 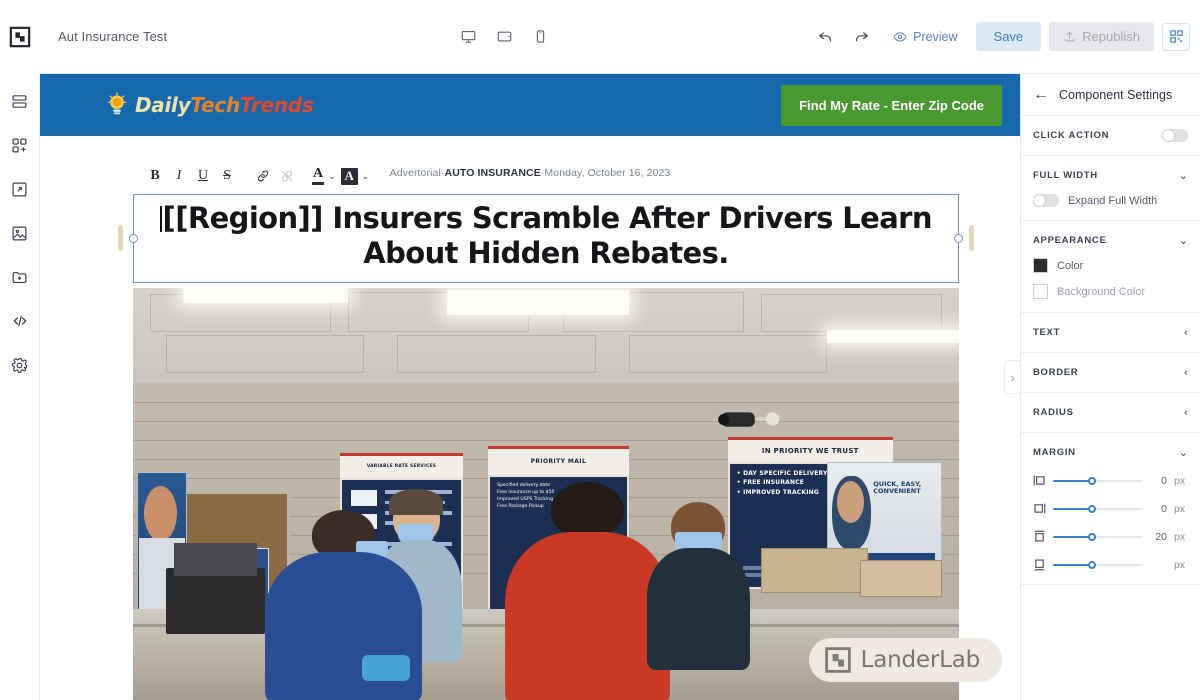 What do you see at coordinates (1183, 175) in the screenshot?
I see `full-width-chevron-down-icon: ⌄` at bounding box center [1183, 175].